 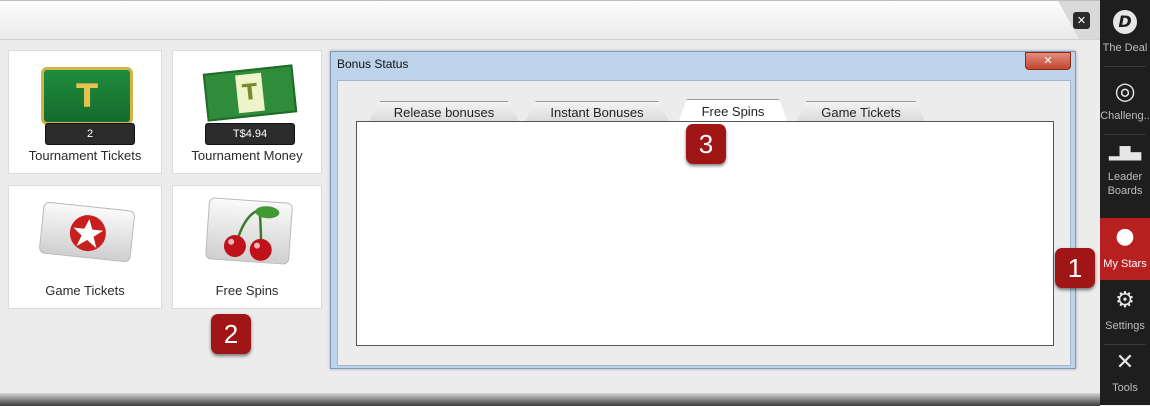 I want to click on podium-icon: ▂▇▄, so click(x=1125, y=153).